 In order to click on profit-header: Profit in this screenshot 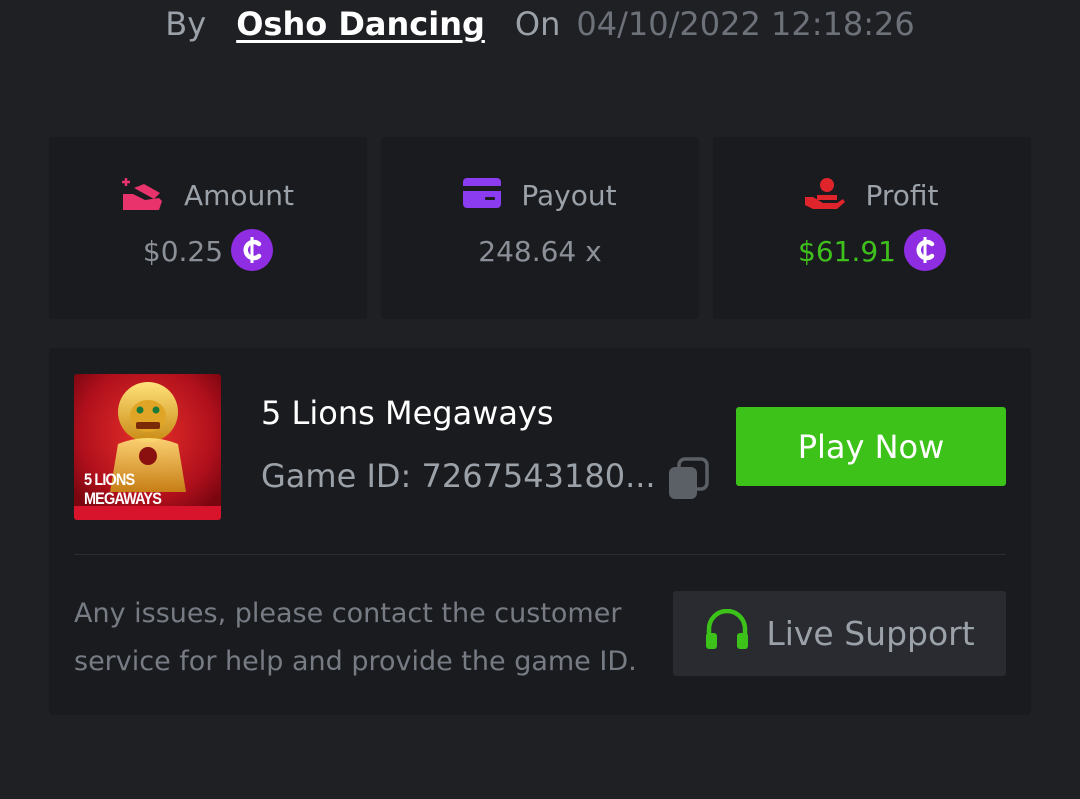, I will do `click(872, 194)`.